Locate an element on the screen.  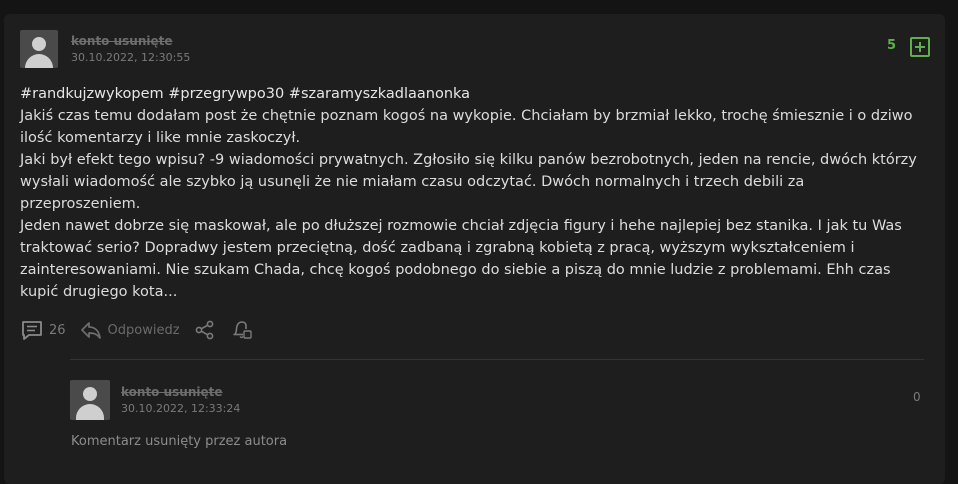
comments-button: 26 is located at coordinates (43, 330).